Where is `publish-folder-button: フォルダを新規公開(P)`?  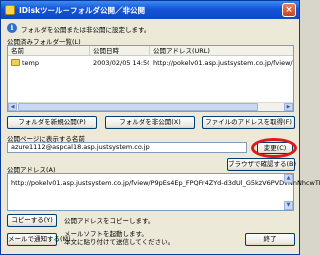
publish-folder-button: フォルダを新規公開(P) is located at coordinates (52, 122).